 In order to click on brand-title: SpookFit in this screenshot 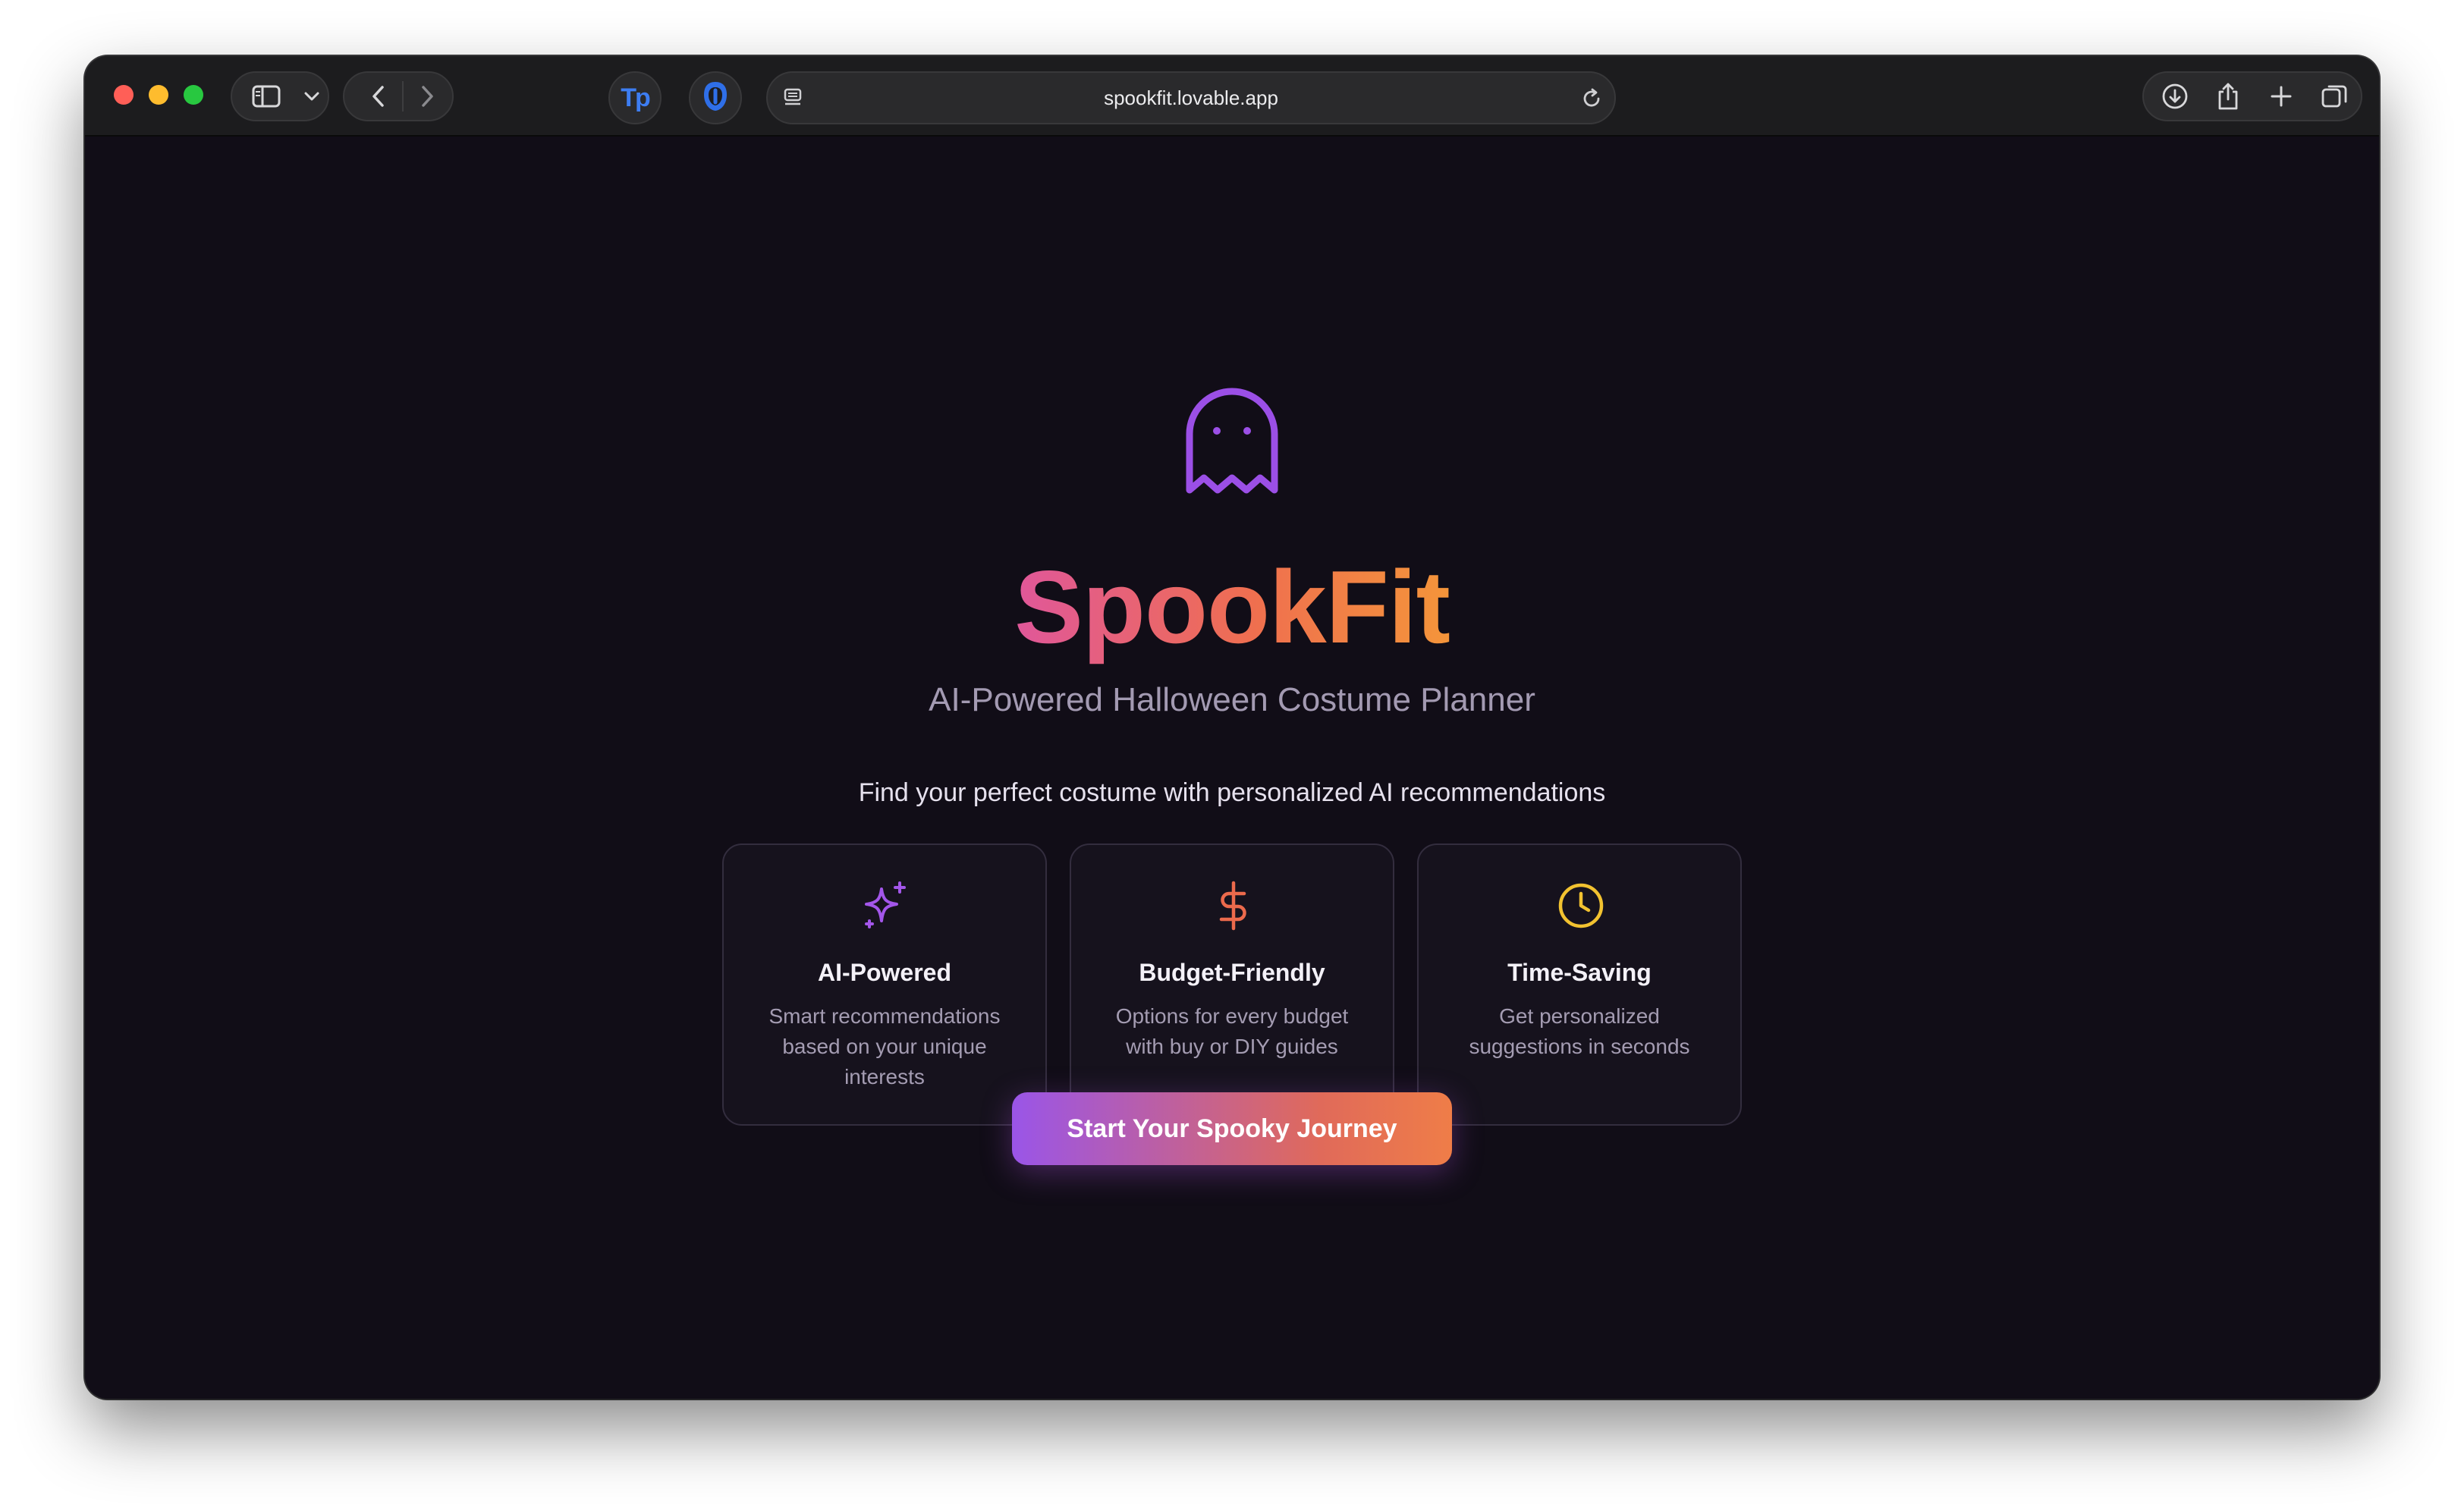, I will do `click(1232, 606)`.